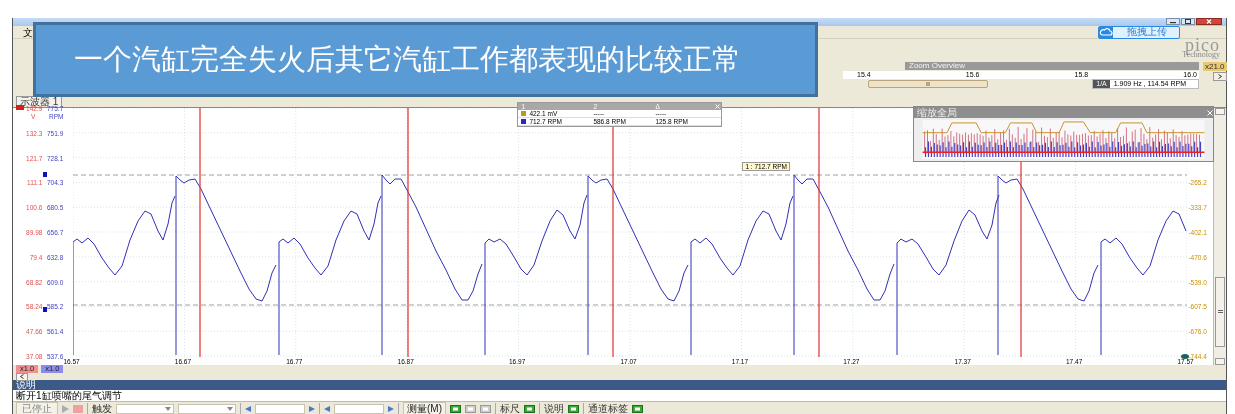 The image size is (1235, 414). Describe the element at coordinates (1106, 32) in the screenshot. I see `cloud-icon` at that location.